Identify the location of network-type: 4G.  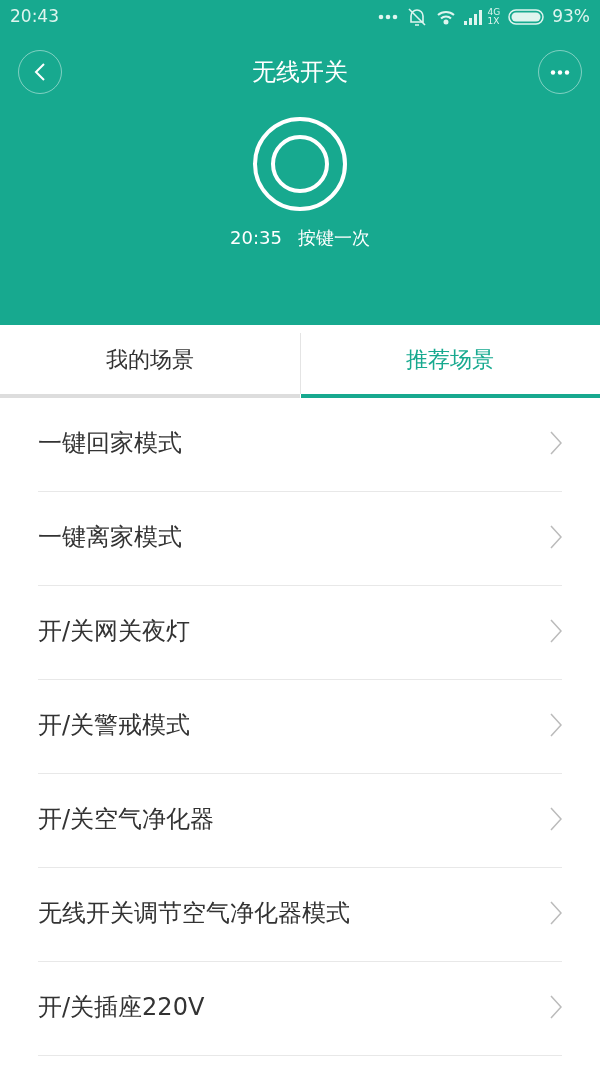
(494, 12).